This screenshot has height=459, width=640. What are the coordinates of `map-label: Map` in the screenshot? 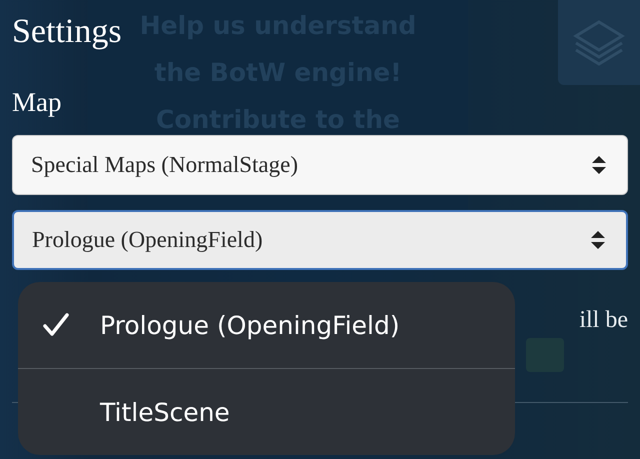 It's located at (37, 102).